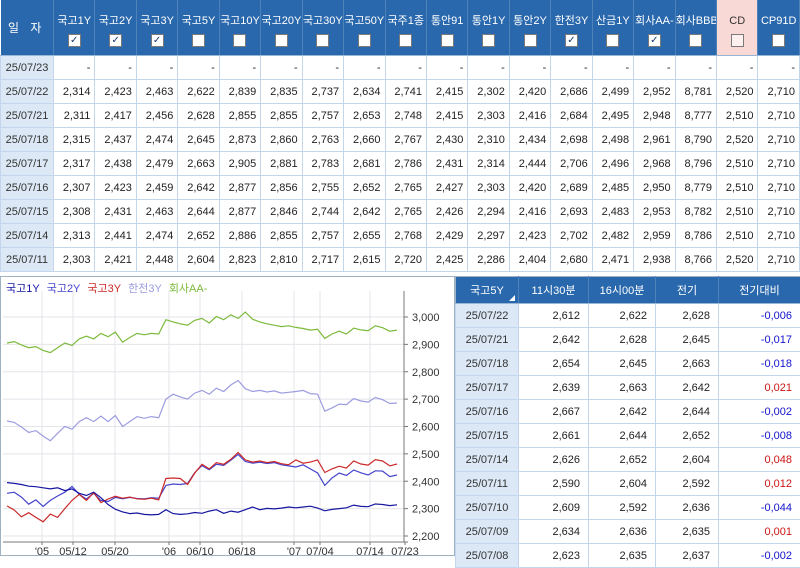 Image resolution: width=800 pixels, height=568 pixels. What do you see at coordinates (622, 290) in the screenshot?
I see `column-header: 16시00분` at bounding box center [622, 290].